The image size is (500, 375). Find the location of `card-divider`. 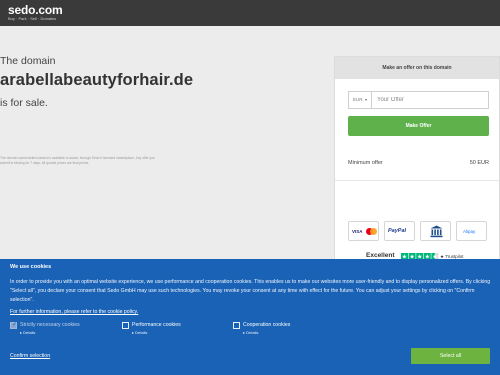

card-divider is located at coordinates (417, 180).